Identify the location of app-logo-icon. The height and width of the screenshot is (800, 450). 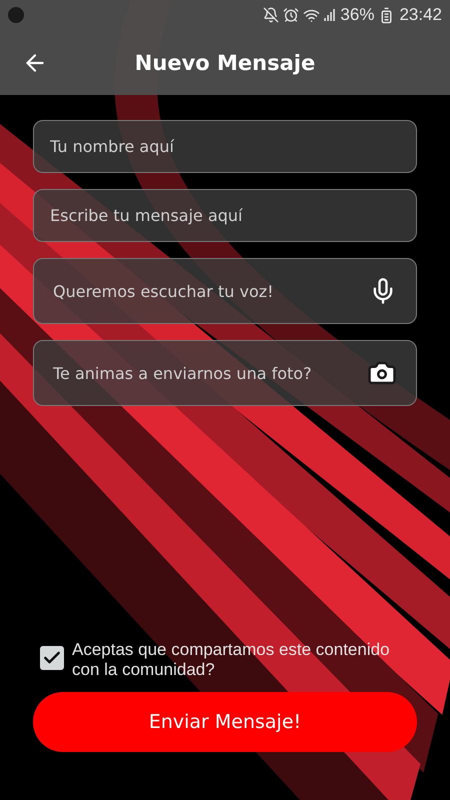
(16, 15).